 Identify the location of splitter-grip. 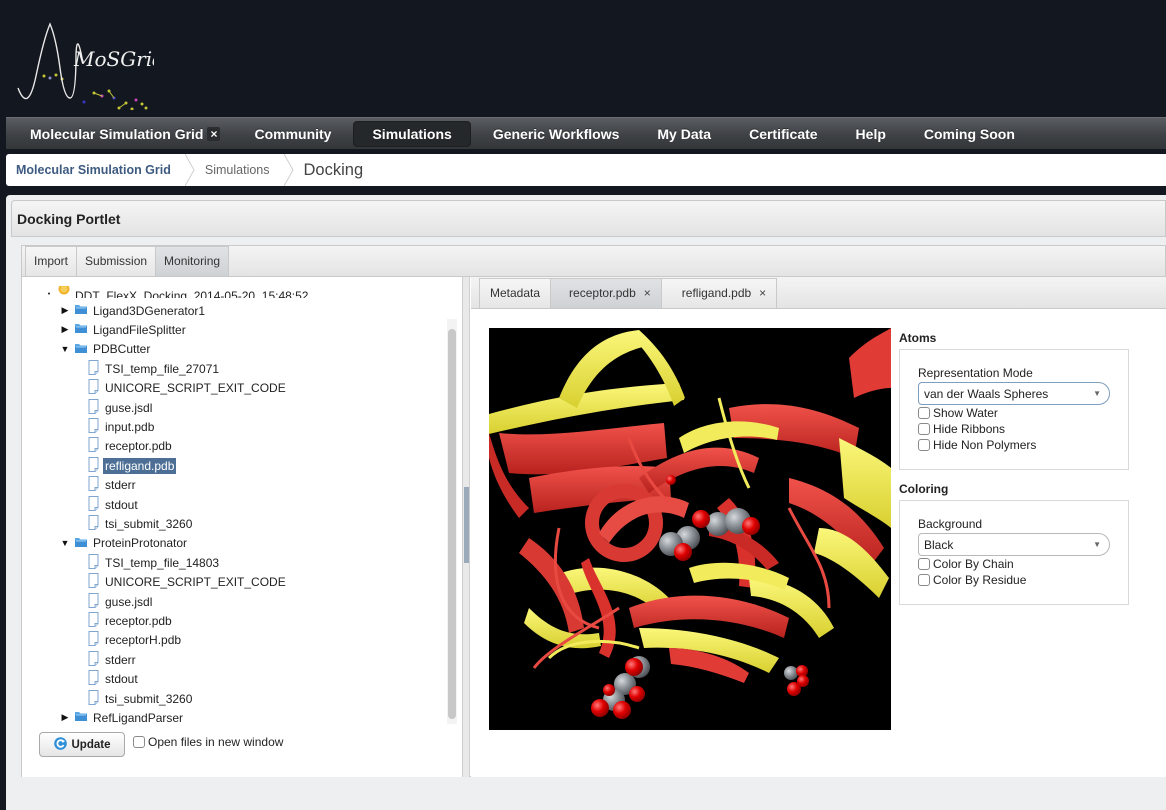
(466, 525).